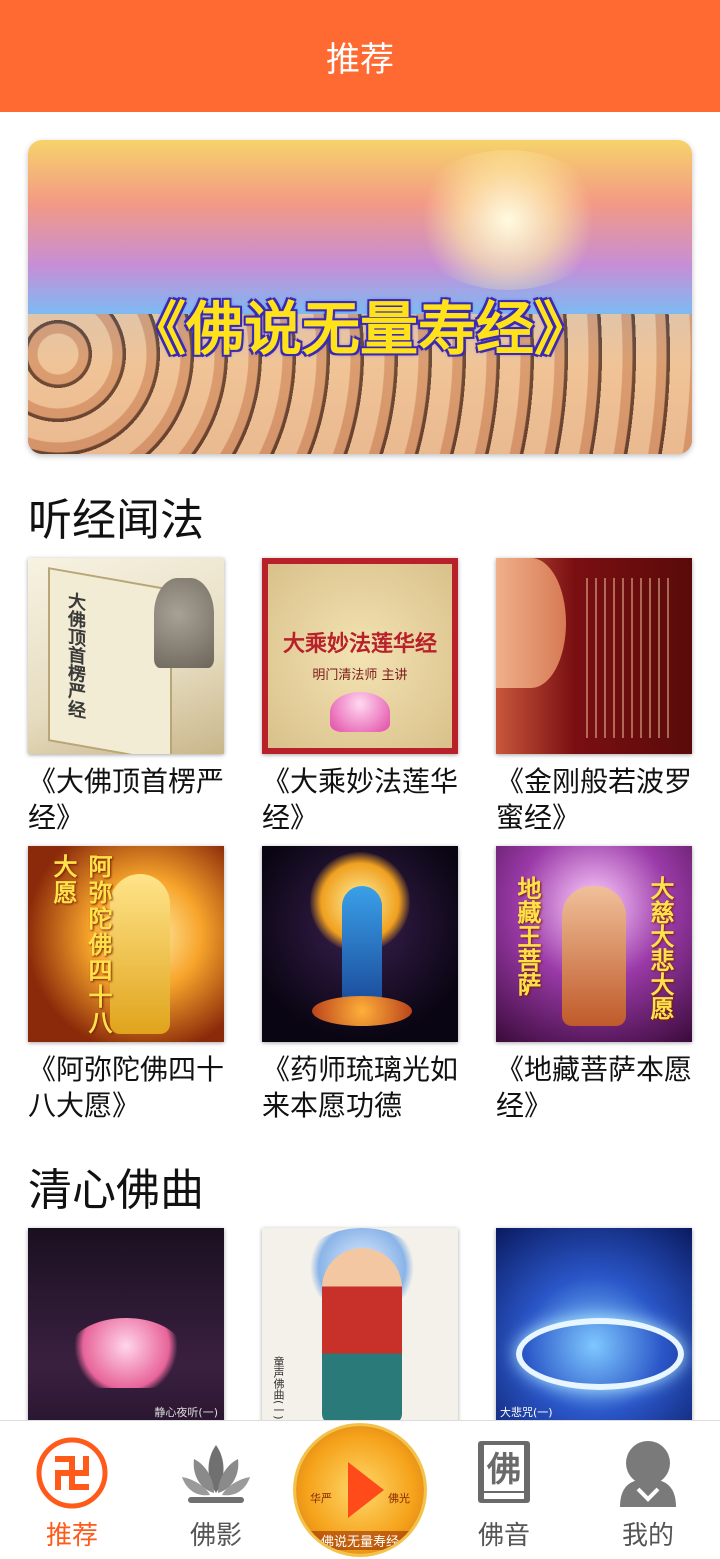 The height and width of the screenshot is (1559, 720). Describe the element at coordinates (116, 520) in the screenshot. I see `section-title-sutras: 听经闻法` at that location.